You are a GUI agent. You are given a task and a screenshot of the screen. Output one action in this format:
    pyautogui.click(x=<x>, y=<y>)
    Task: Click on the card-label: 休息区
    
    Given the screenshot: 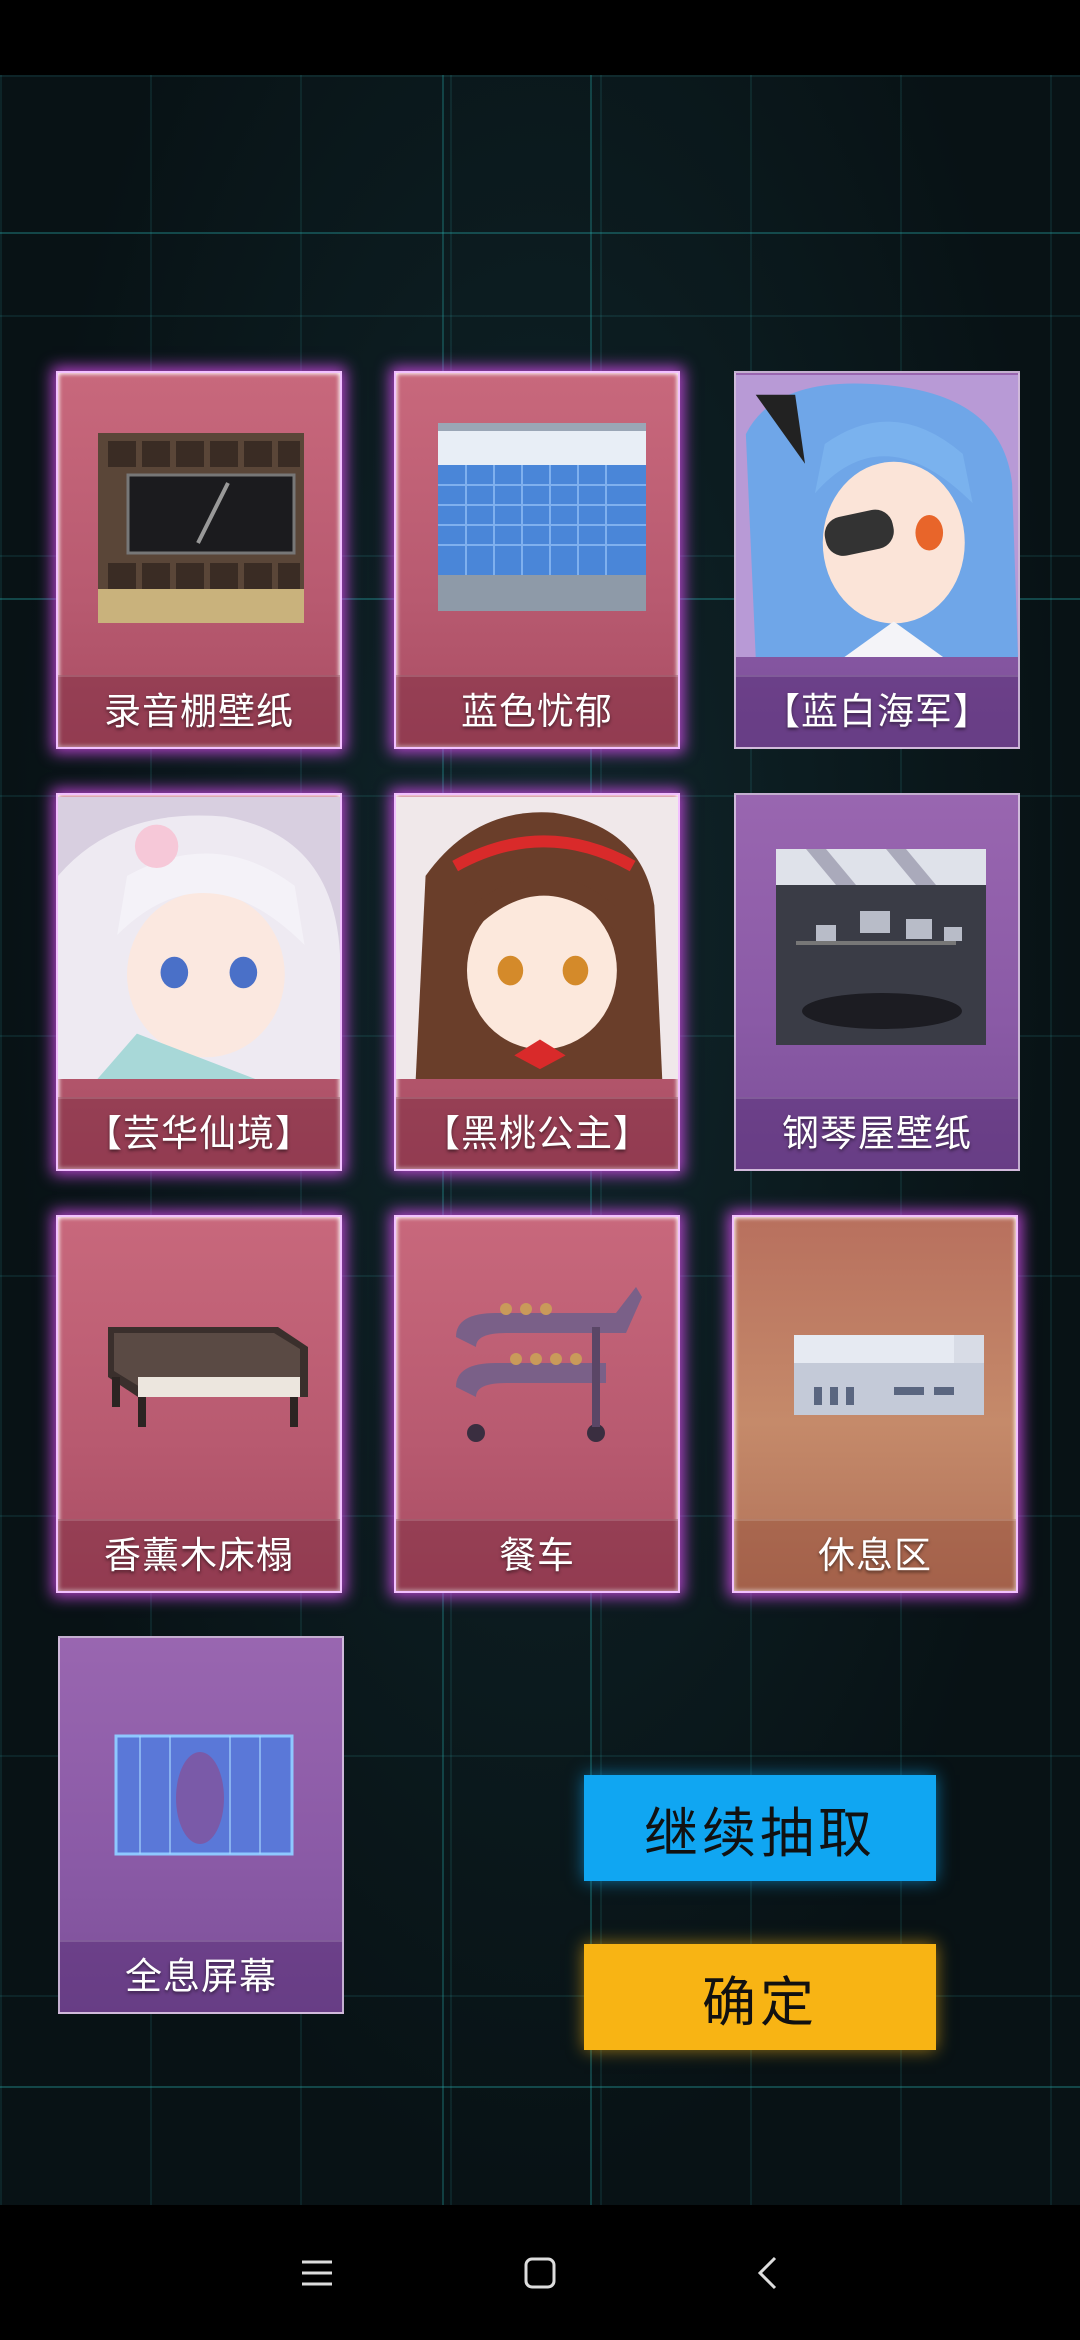 What is the action you would take?
    pyautogui.click(x=875, y=1555)
    